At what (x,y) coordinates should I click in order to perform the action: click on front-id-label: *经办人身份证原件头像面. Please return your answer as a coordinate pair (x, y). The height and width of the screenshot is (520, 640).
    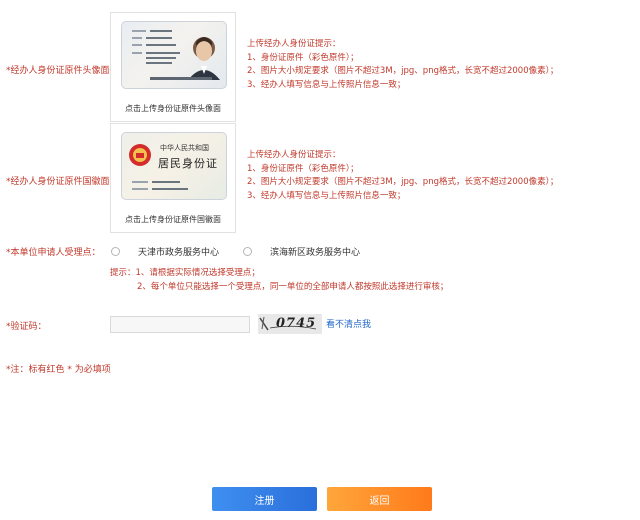
    Looking at the image, I should click on (58, 71).